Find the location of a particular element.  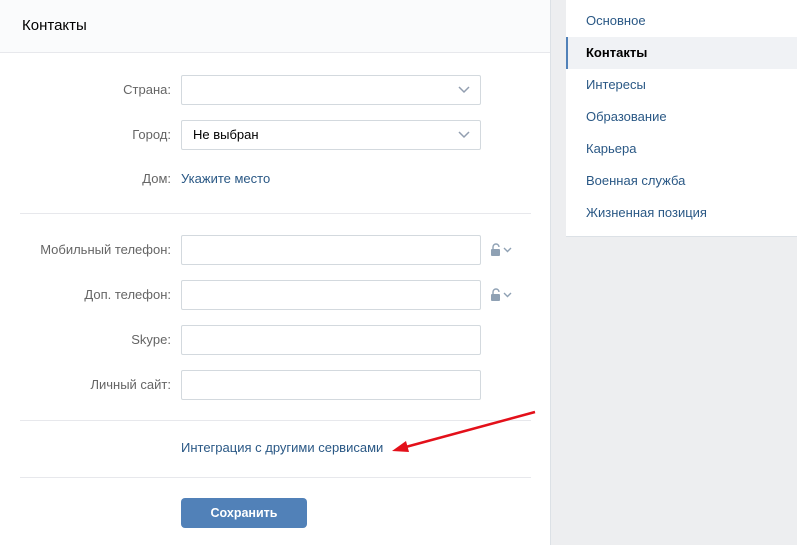

mobile-row: Мобильный телефон: is located at coordinates (275, 250).